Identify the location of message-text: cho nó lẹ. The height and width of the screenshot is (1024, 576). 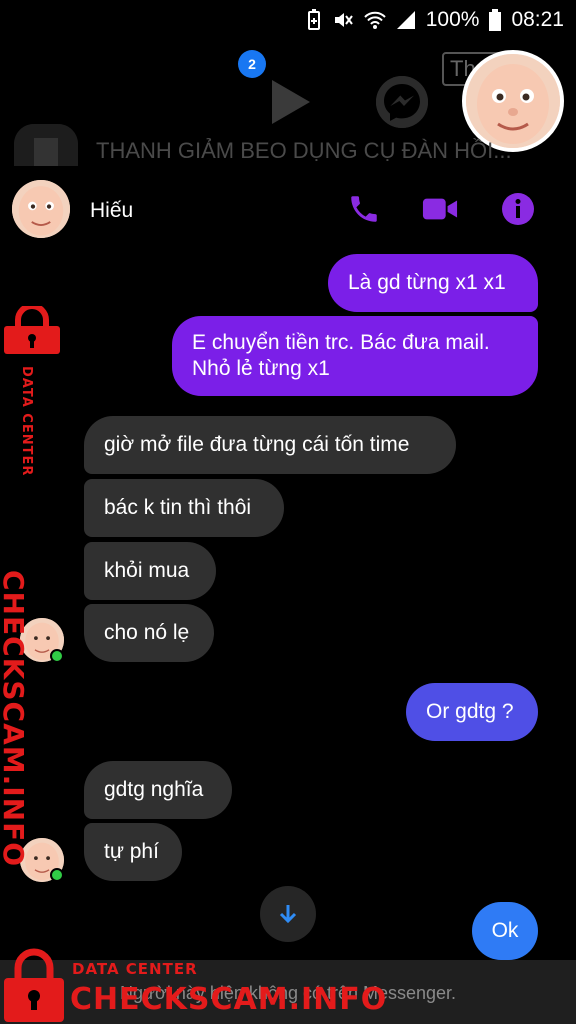
(147, 632).